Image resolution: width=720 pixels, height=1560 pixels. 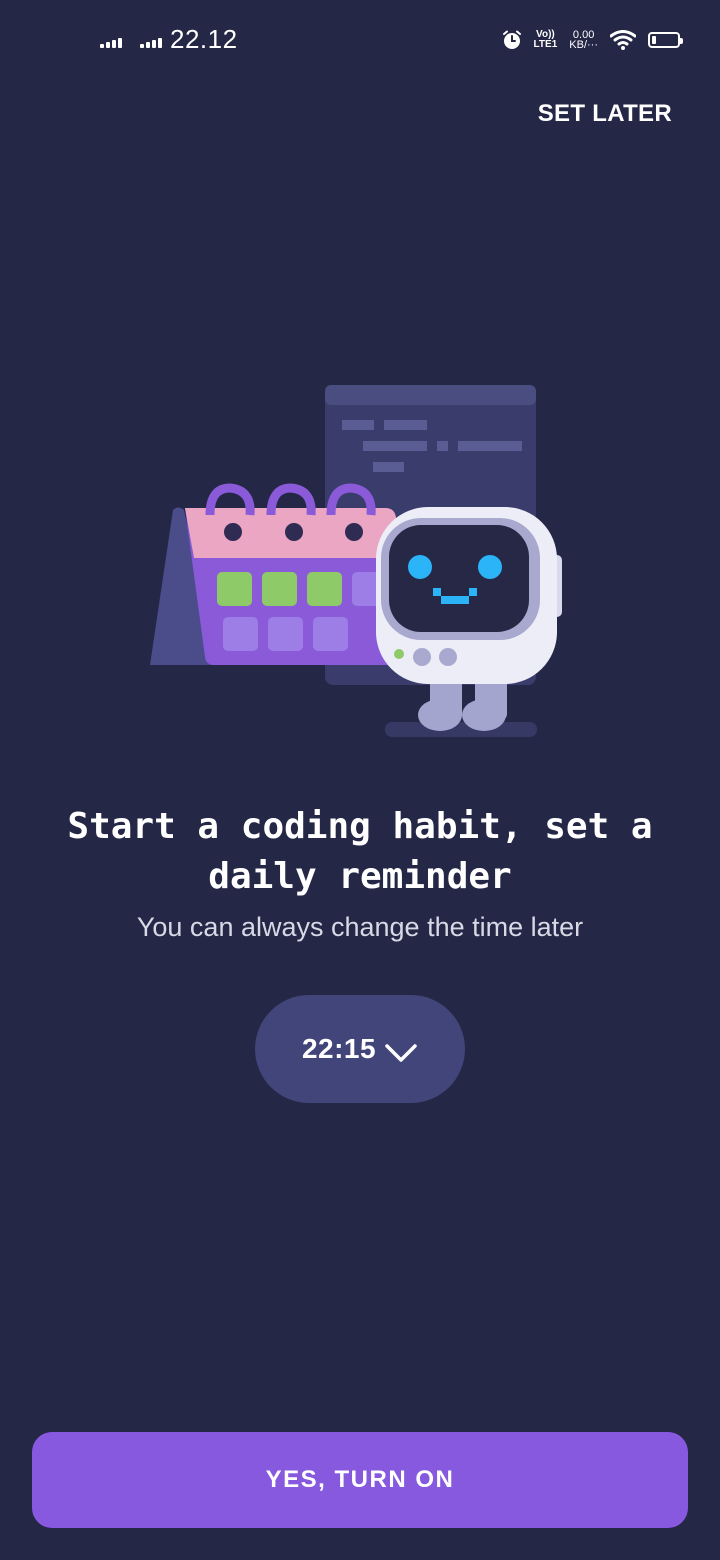 I want to click on turn-on-reminder-button: YES, TURN ON, so click(x=360, y=1480).